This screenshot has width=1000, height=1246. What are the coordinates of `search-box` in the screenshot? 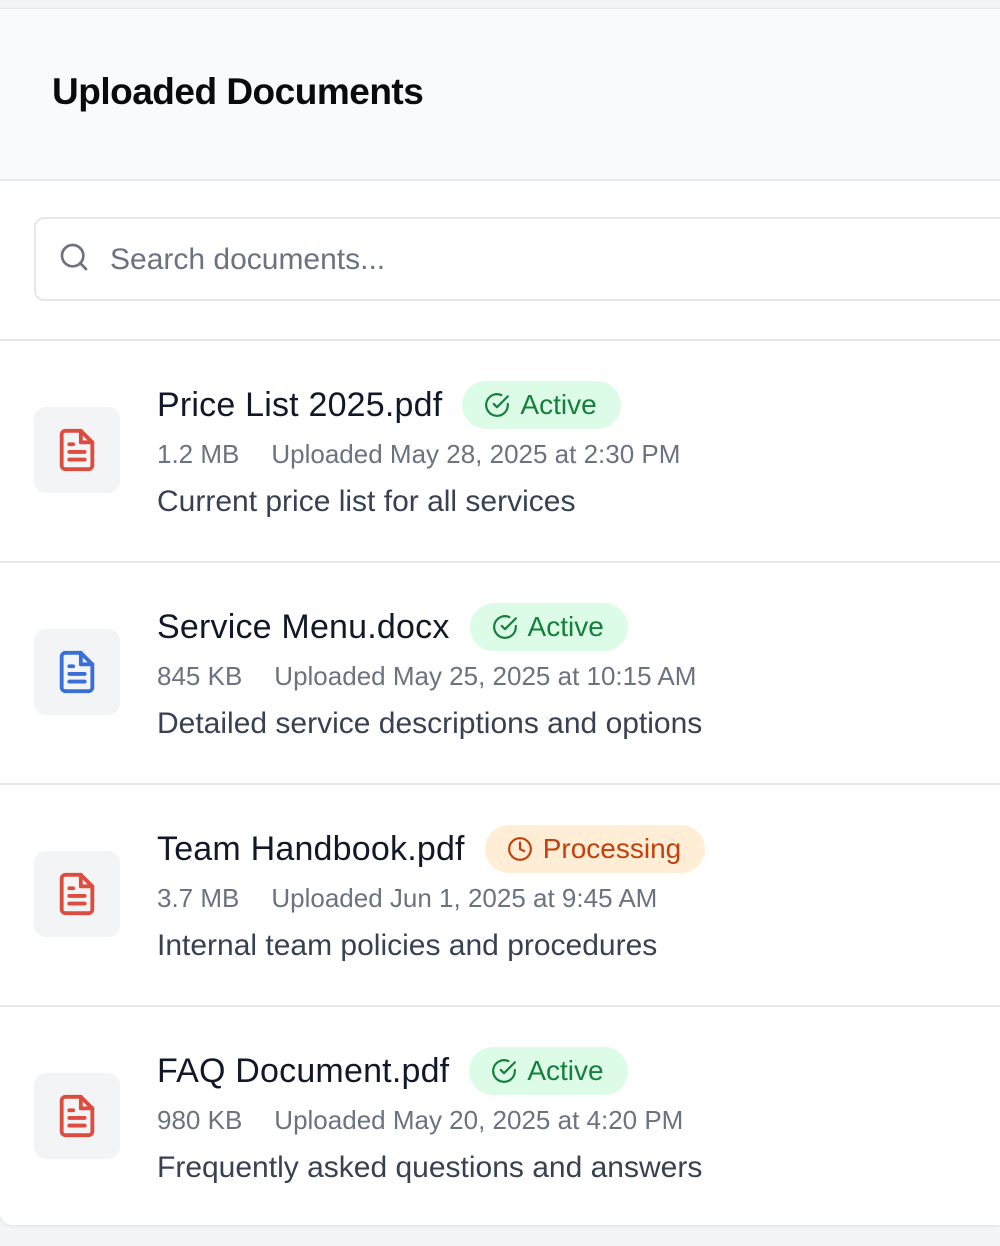 It's located at (517, 259).